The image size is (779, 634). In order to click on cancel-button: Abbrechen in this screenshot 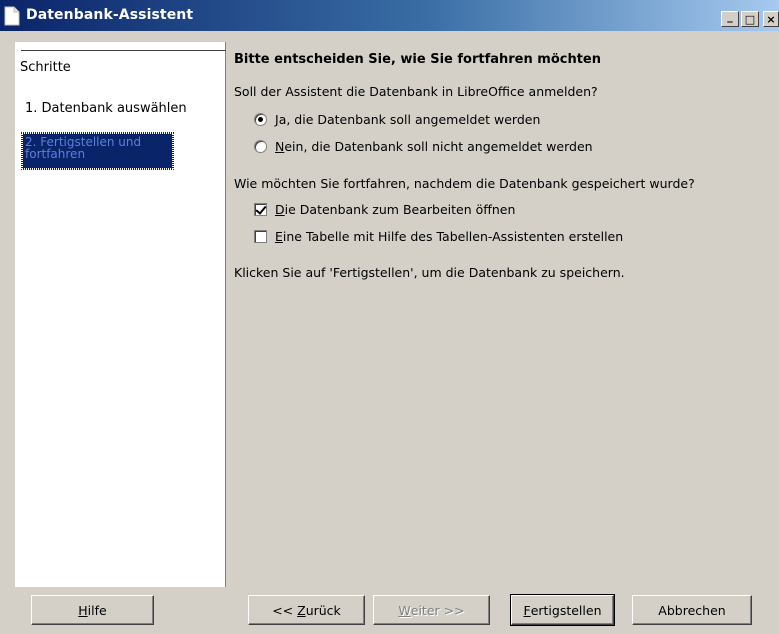, I will do `click(692, 610)`.